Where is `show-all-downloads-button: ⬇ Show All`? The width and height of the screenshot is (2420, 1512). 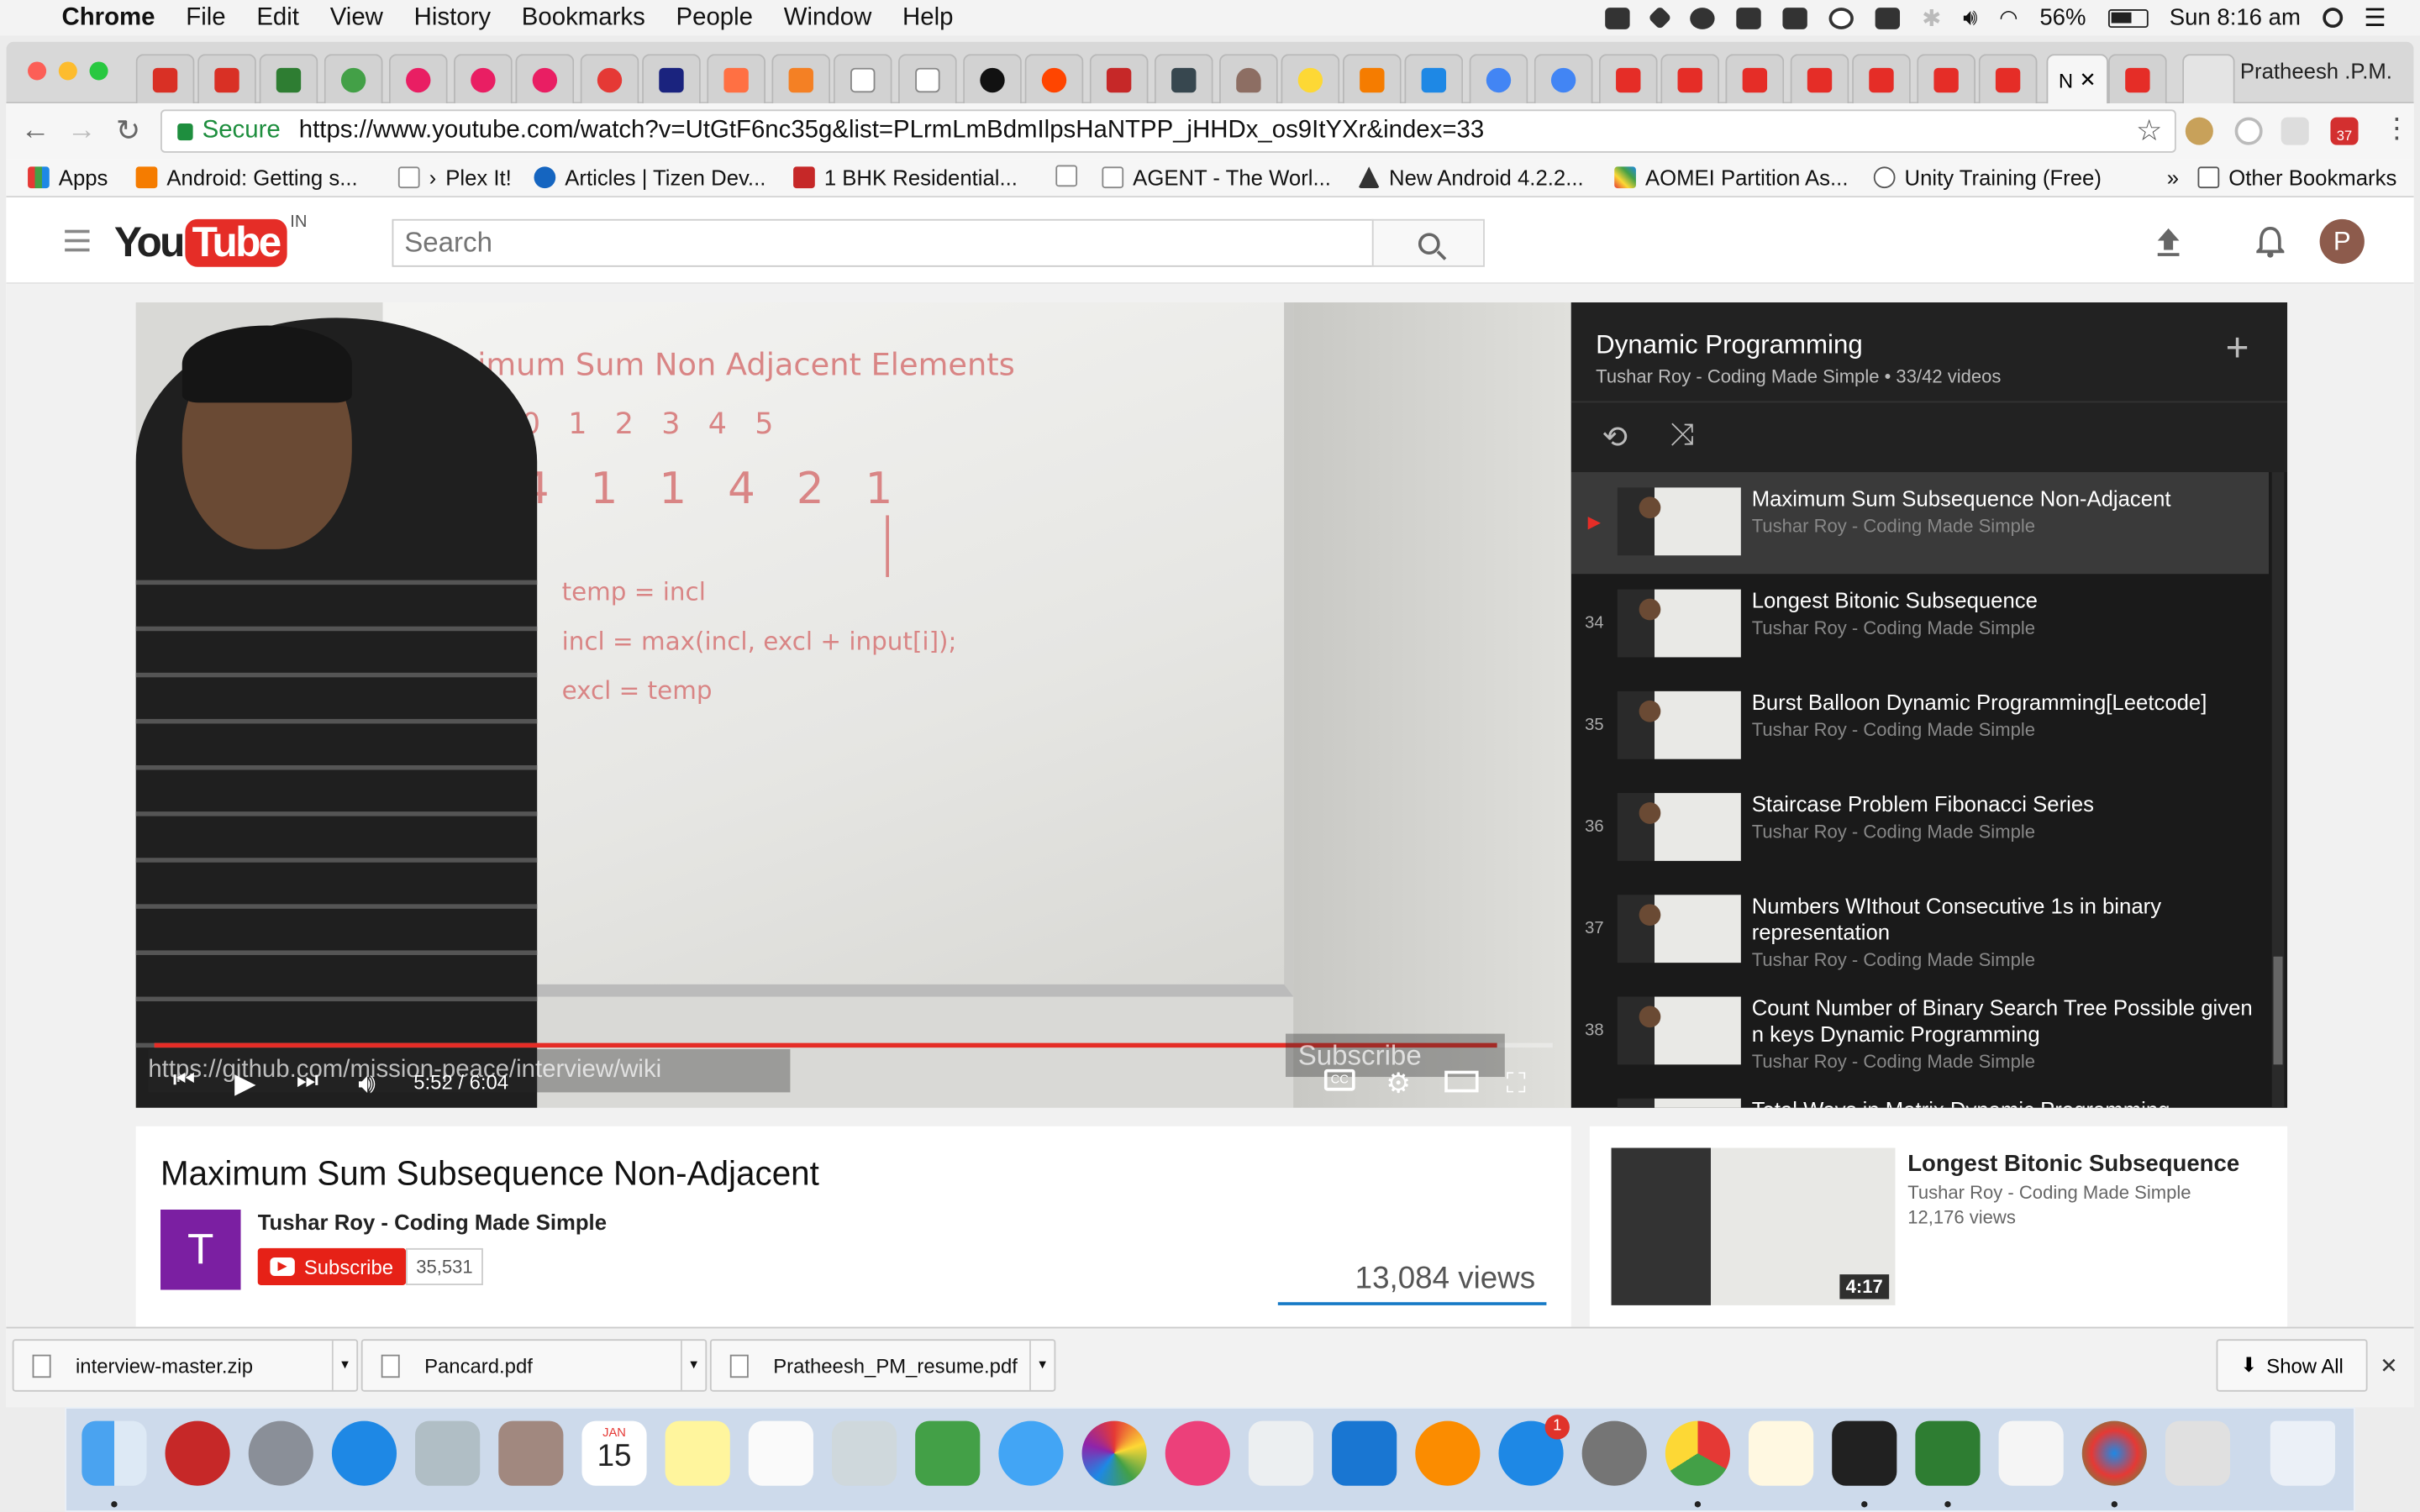 show-all-downloads-button: ⬇ Show All is located at coordinates (2292, 1365).